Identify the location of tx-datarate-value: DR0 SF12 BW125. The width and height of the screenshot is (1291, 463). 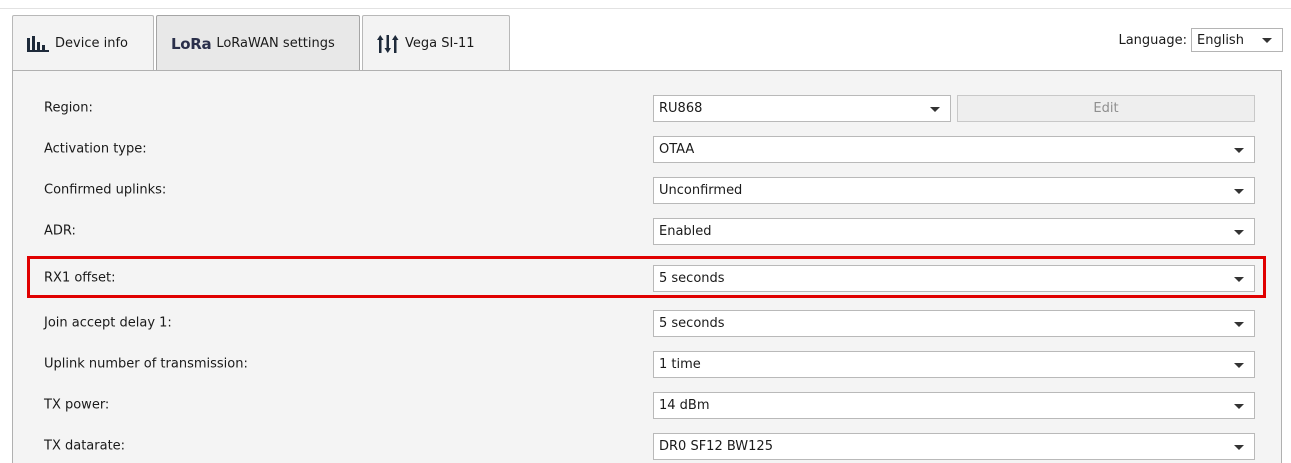
(716, 446).